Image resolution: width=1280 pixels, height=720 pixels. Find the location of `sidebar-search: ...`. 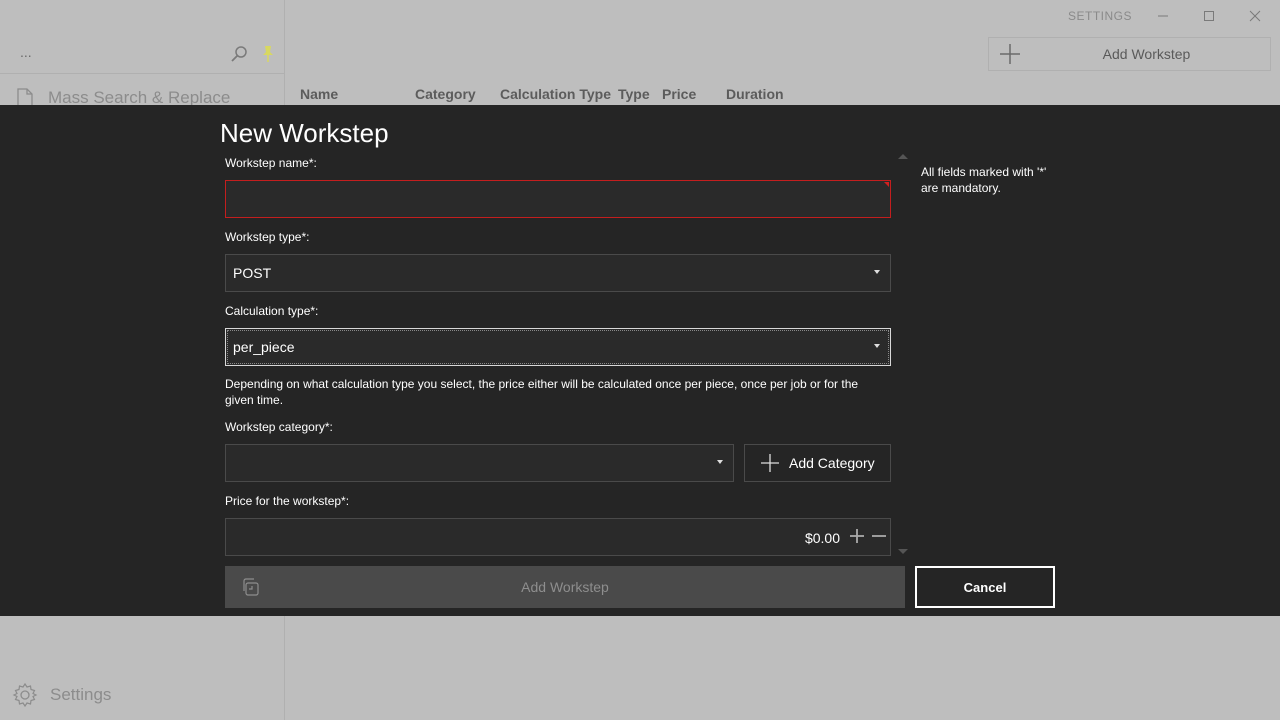

sidebar-search: ... is located at coordinates (142, 55).